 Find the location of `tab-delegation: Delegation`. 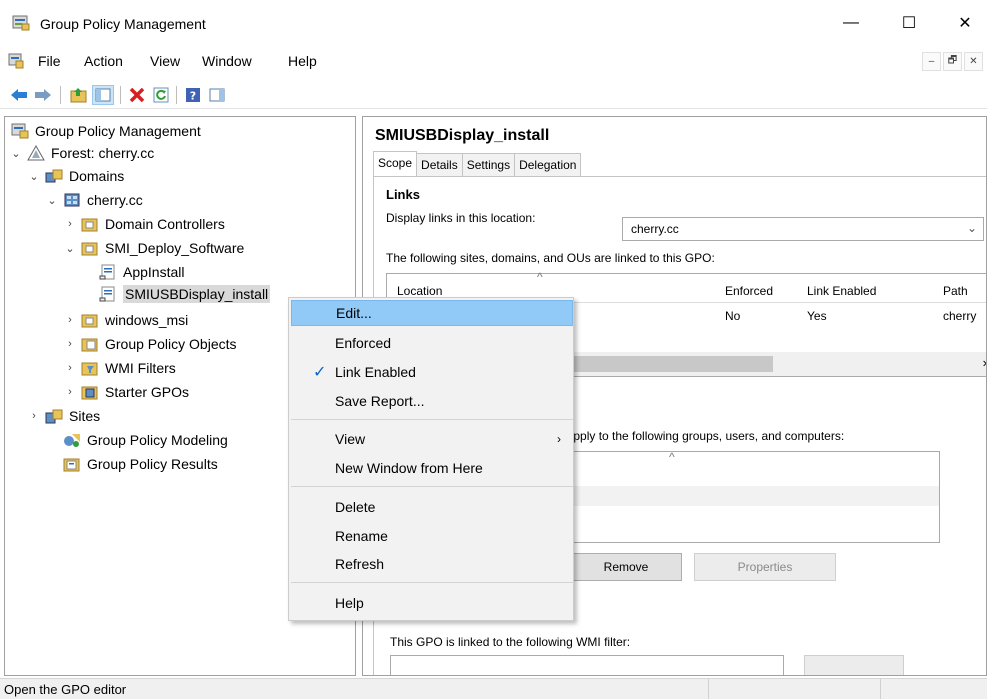

tab-delegation: Delegation is located at coordinates (548, 165).